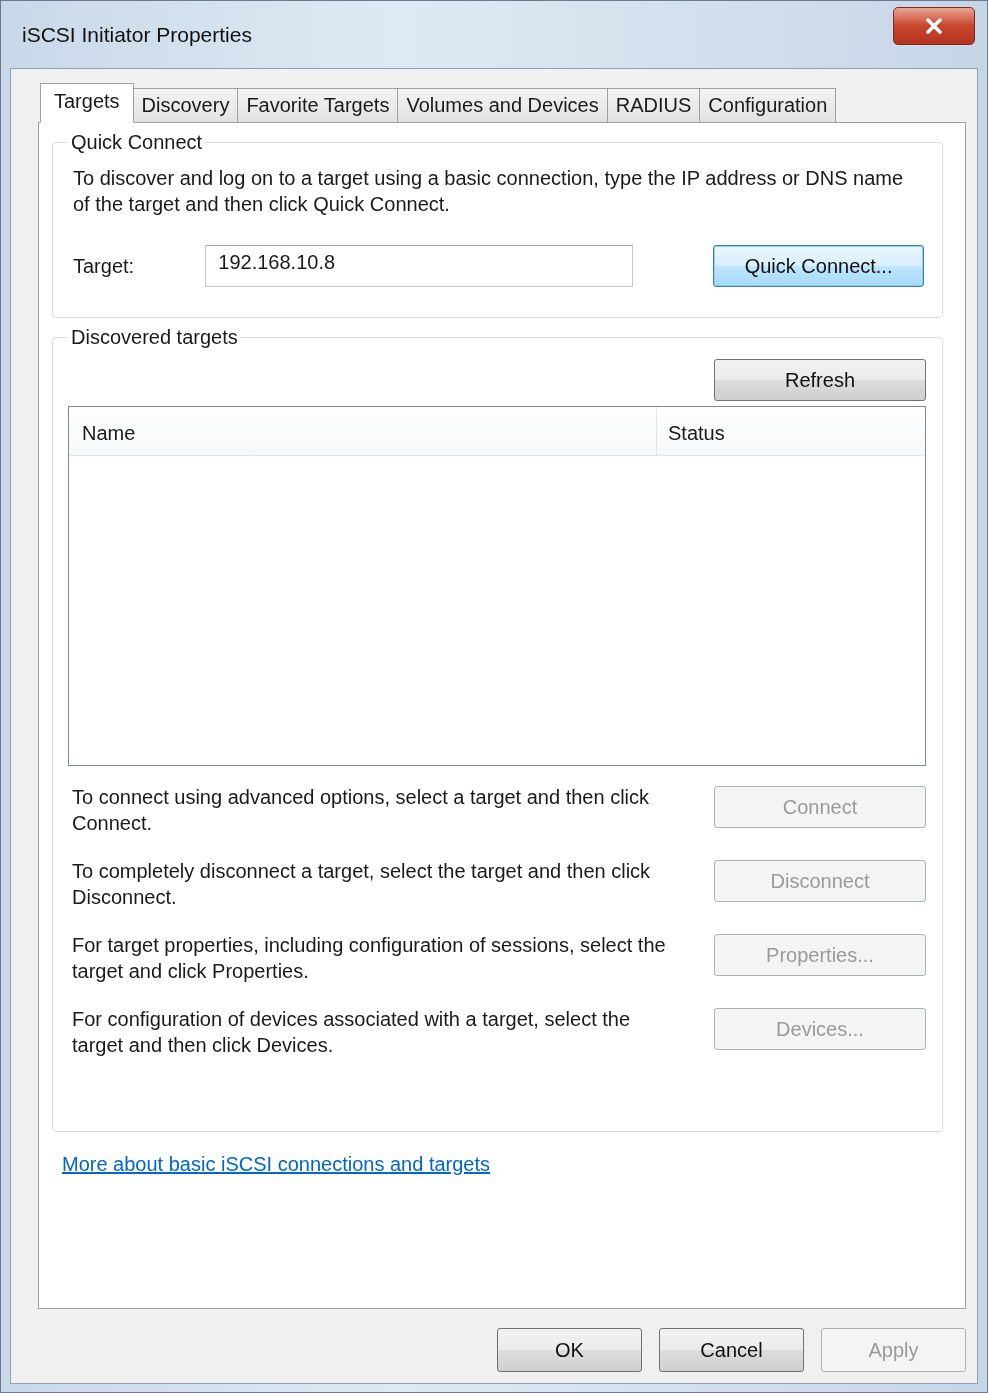 This screenshot has width=988, height=1393. Describe the element at coordinates (691, 431) in the screenshot. I see `column-header: Status` at that location.